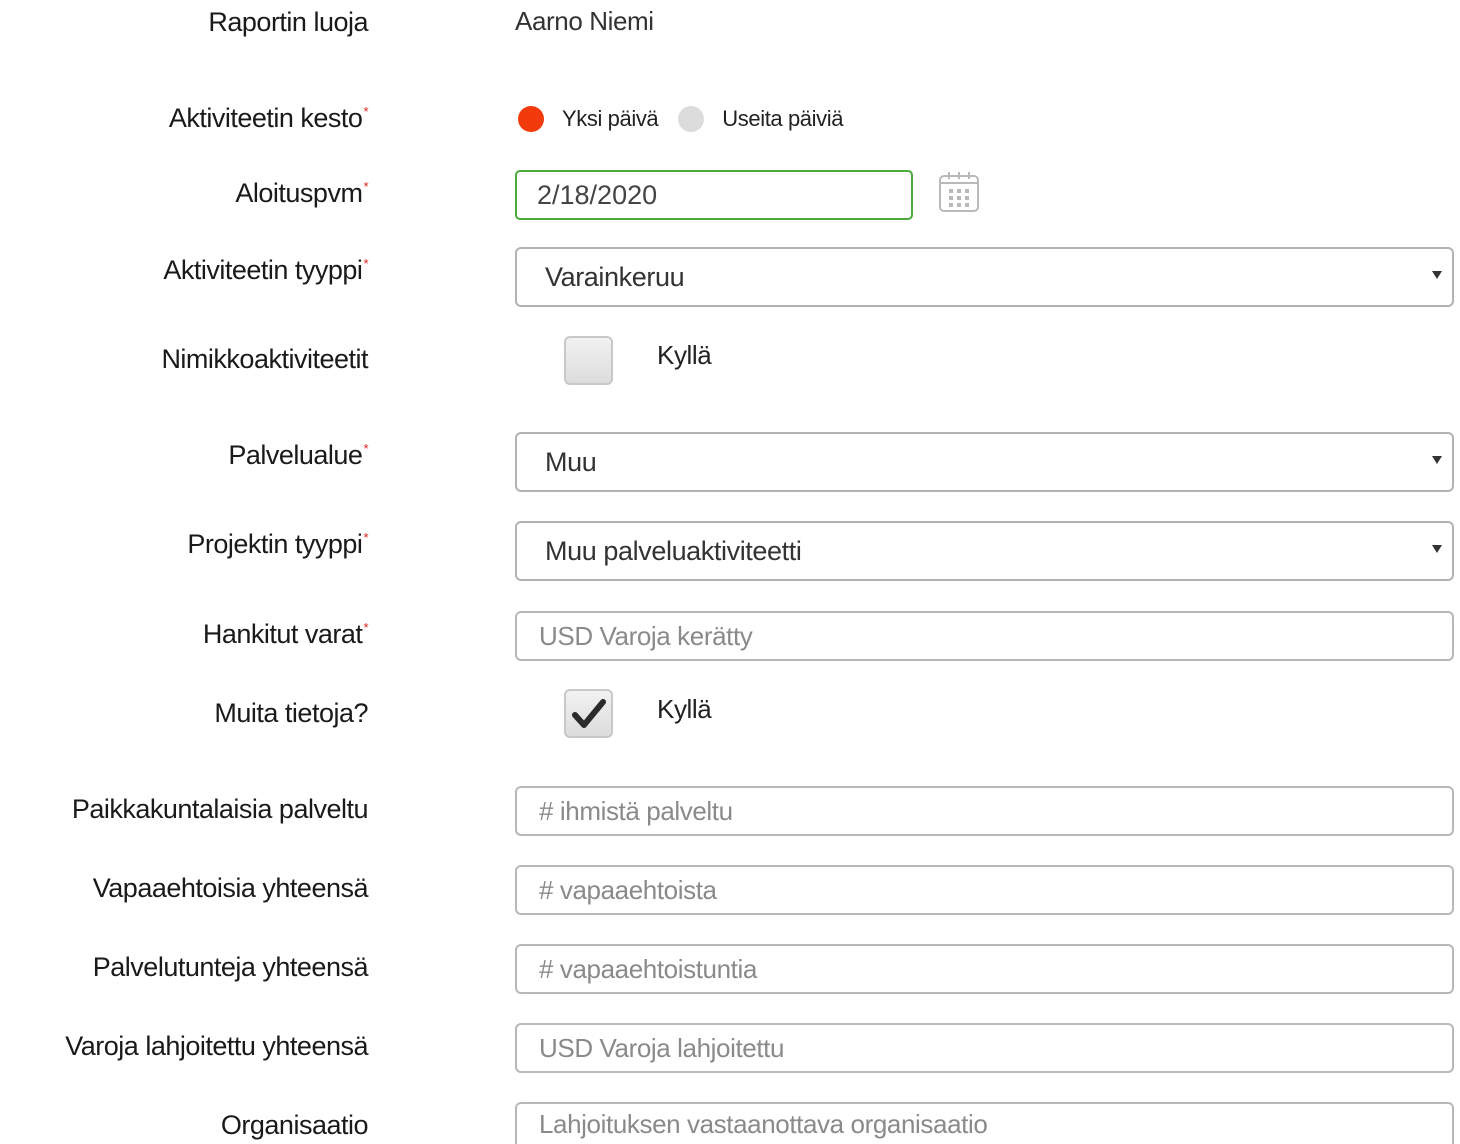 Image resolution: width=1460 pixels, height=1144 pixels. I want to click on start-date-input, so click(714, 195).